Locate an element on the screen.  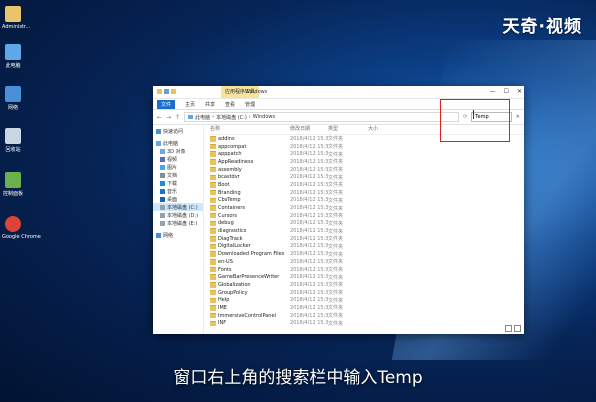
file-row: Globalization 2018/4/12 15:3 文件夹 is located at coordinates (367, 285).